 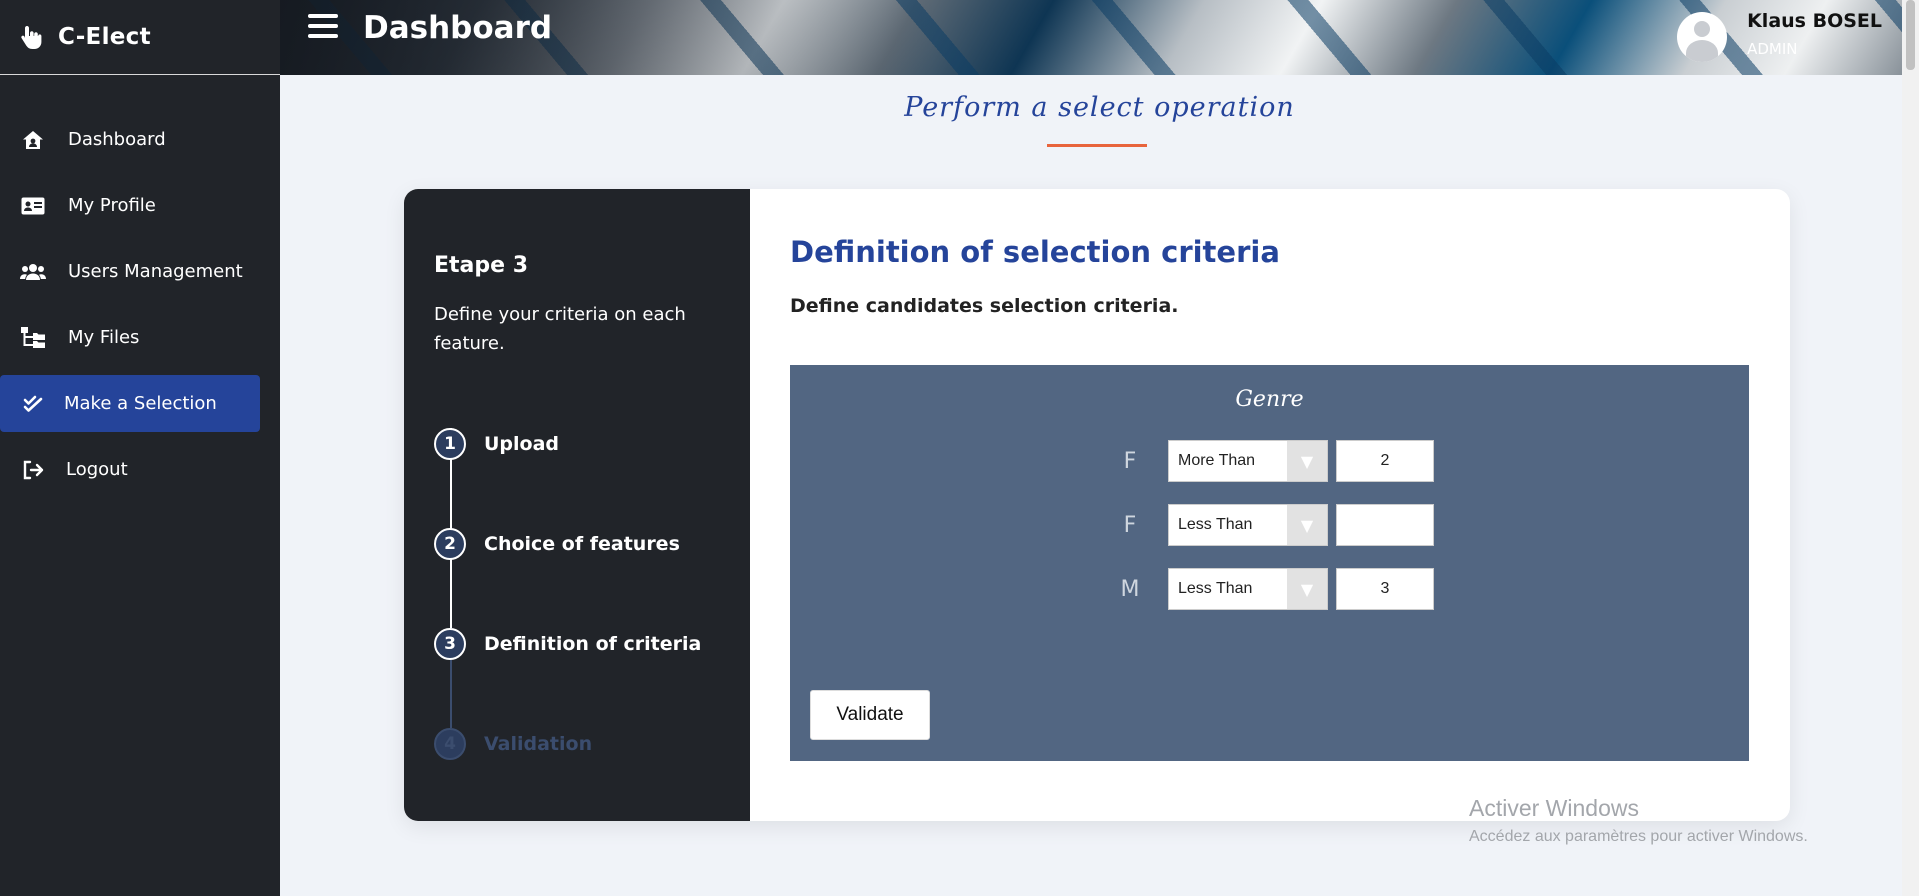 I want to click on scrollbar-thumb, so click(x=1910, y=35).